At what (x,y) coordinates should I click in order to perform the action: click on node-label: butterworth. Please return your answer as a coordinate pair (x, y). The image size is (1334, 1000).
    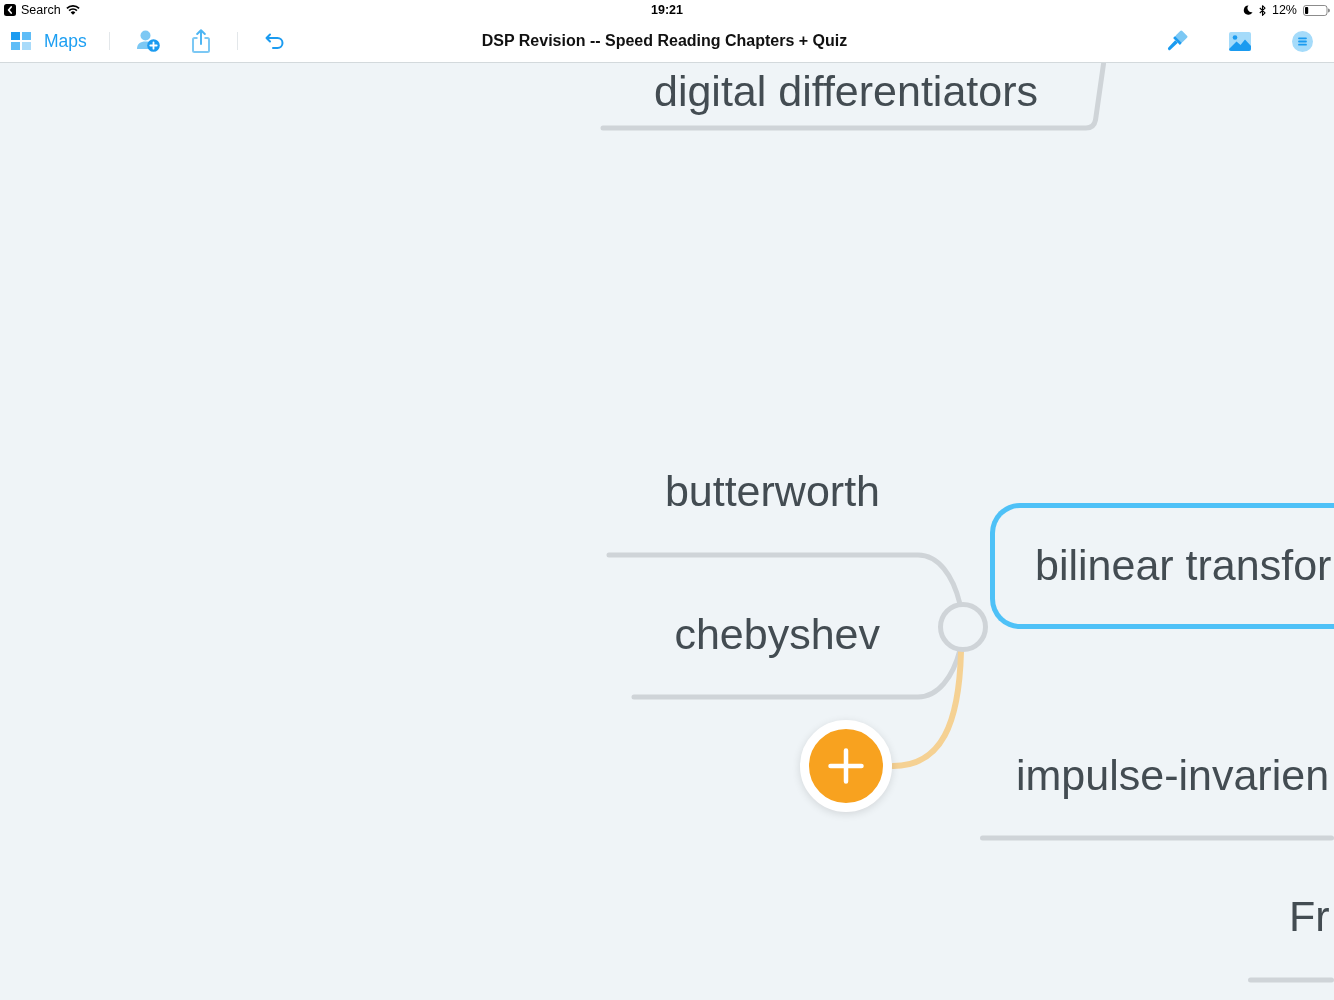
    Looking at the image, I should click on (772, 491).